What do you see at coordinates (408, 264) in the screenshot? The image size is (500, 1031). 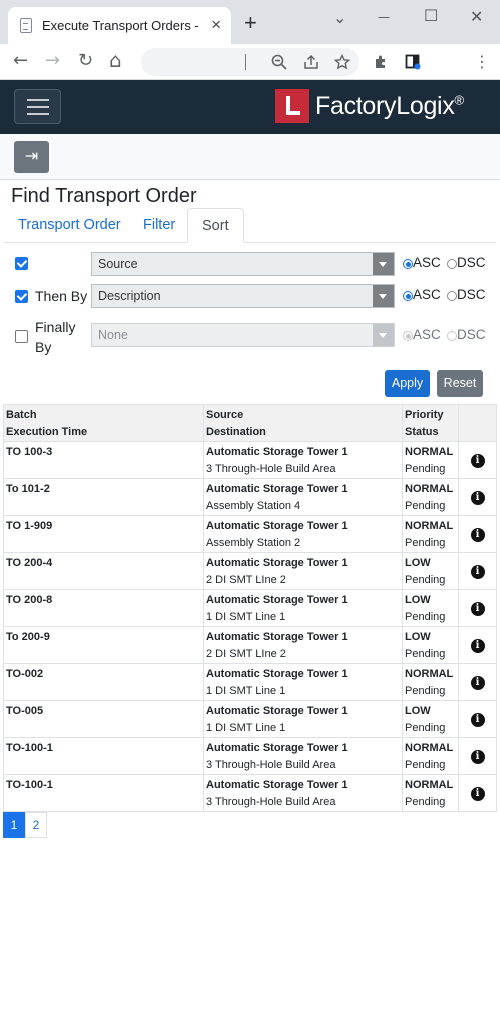 I see `sort-primary-asc-radio` at bounding box center [408, 264].